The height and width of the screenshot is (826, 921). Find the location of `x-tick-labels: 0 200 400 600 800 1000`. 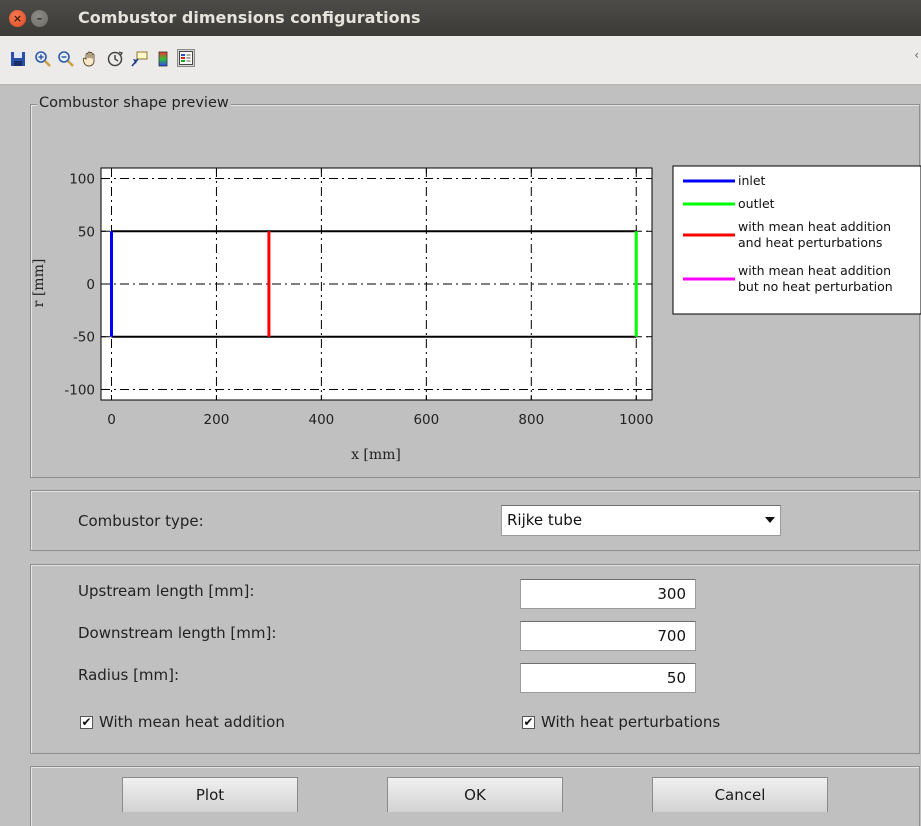

x-tick-labels: 0 200 400 600 800 1000 is located at coordinates (380, 420).